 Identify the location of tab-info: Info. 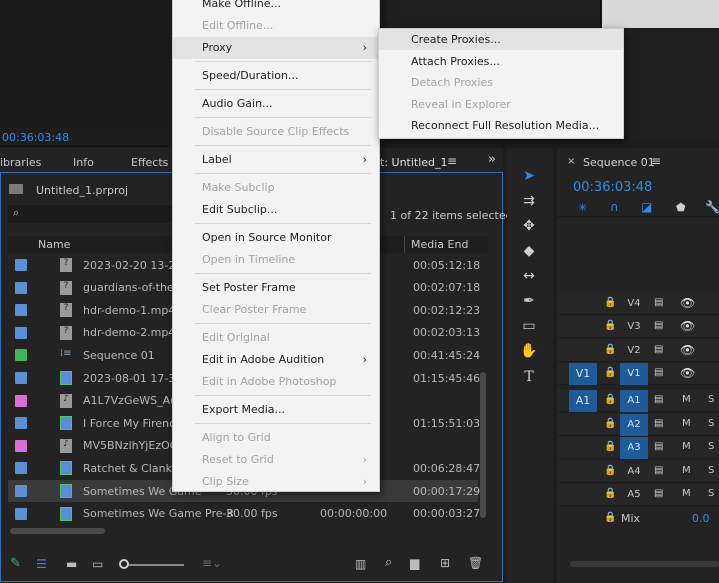
(83, 162).